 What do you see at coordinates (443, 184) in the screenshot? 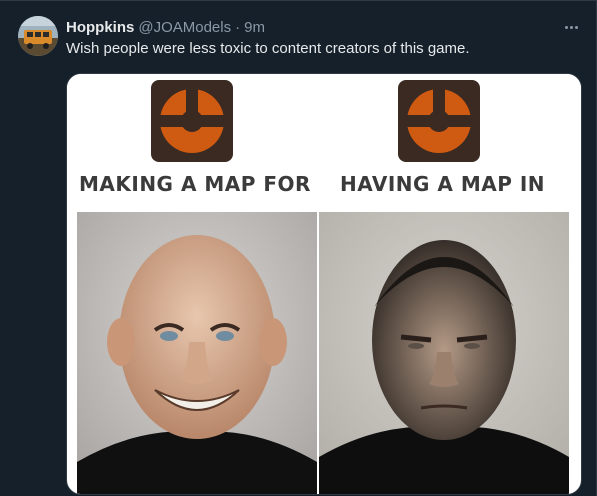
I see `right-caption: HAVING A MAP IN` at bounding box center [443, 184].